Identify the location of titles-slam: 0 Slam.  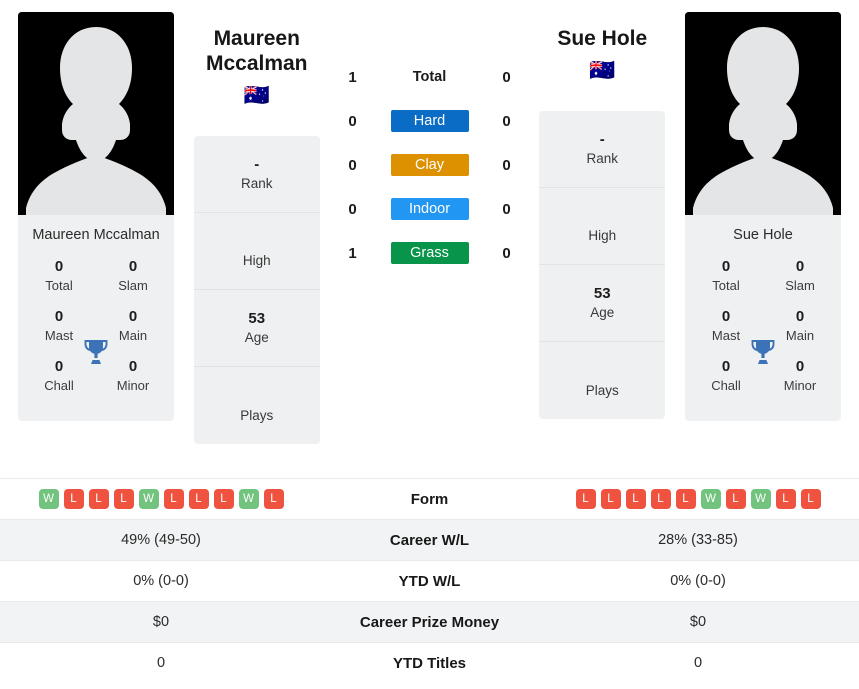
(800, 276).